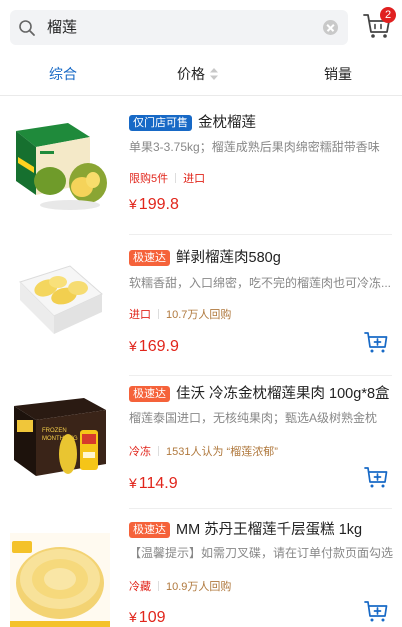 The image size is (402, 627). Describe the element at coordinates (388, 15) in the screenshot. I see `cart-count-badge: 2` at that location.